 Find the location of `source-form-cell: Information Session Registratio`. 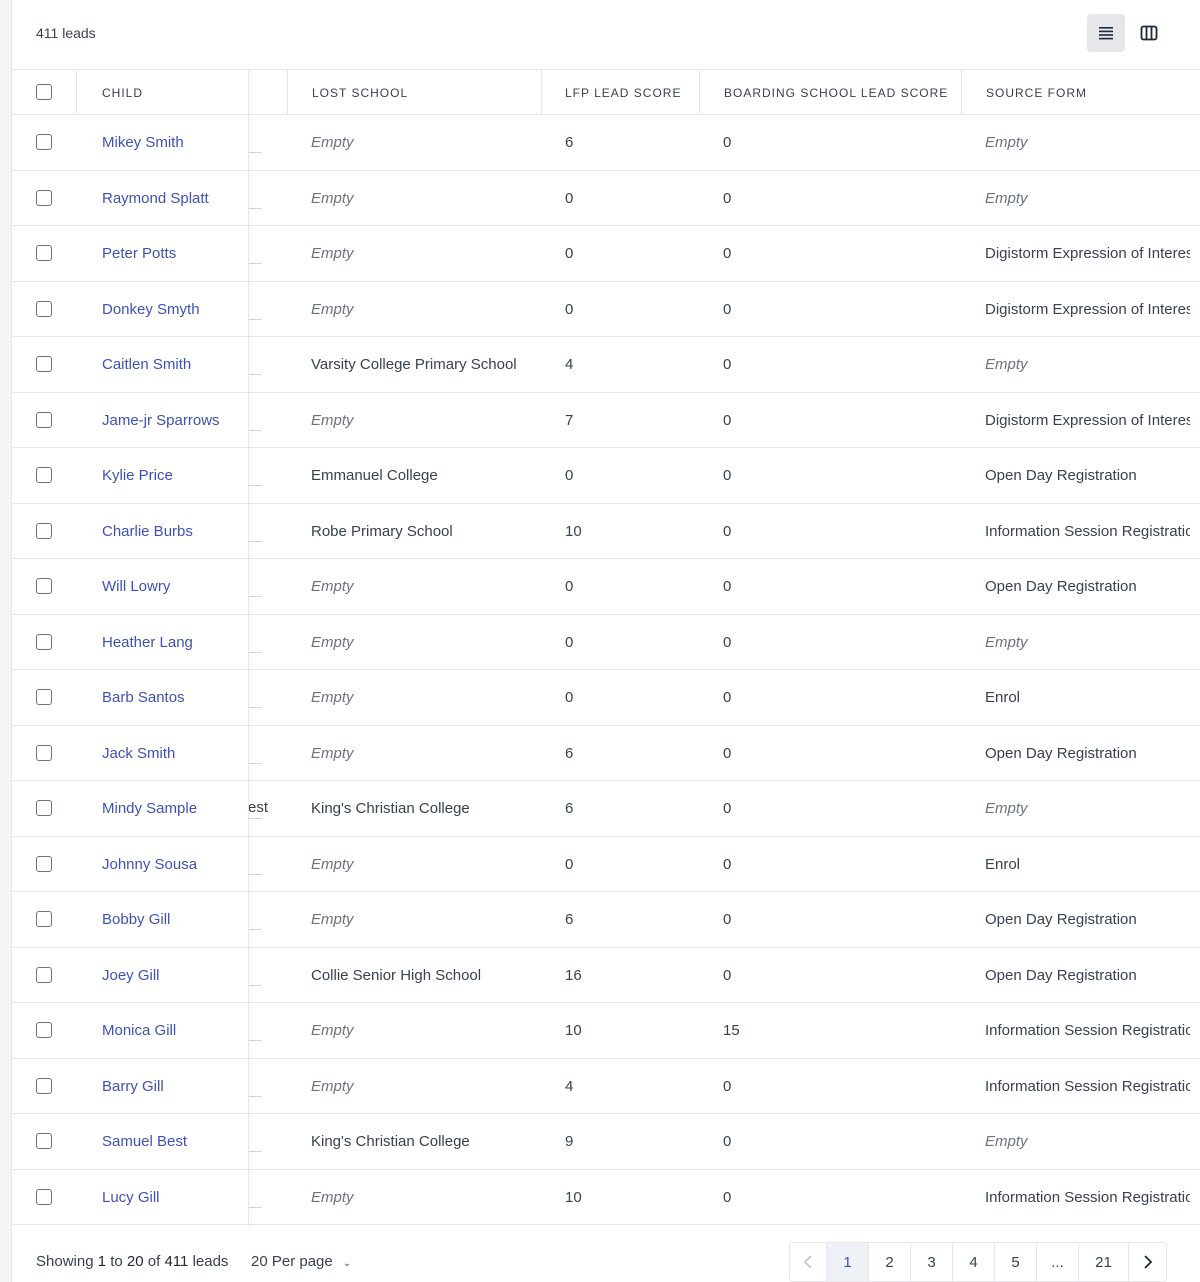

source-form-cell: Information Session Registratio is located at coordinates (1087, 1030).